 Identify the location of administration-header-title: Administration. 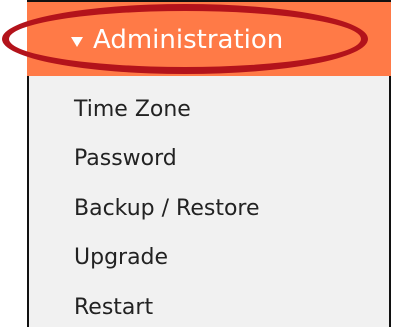
(177, 40).